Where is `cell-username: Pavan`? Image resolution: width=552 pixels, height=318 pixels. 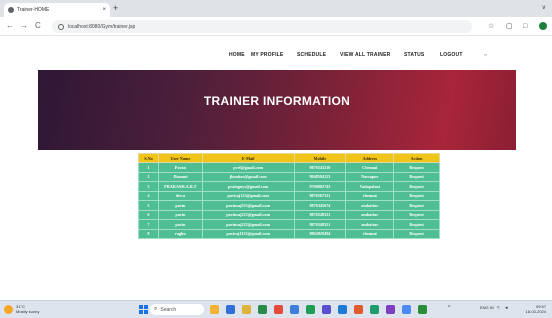
cell-username: Pavan is located at coordinates (180, 167).